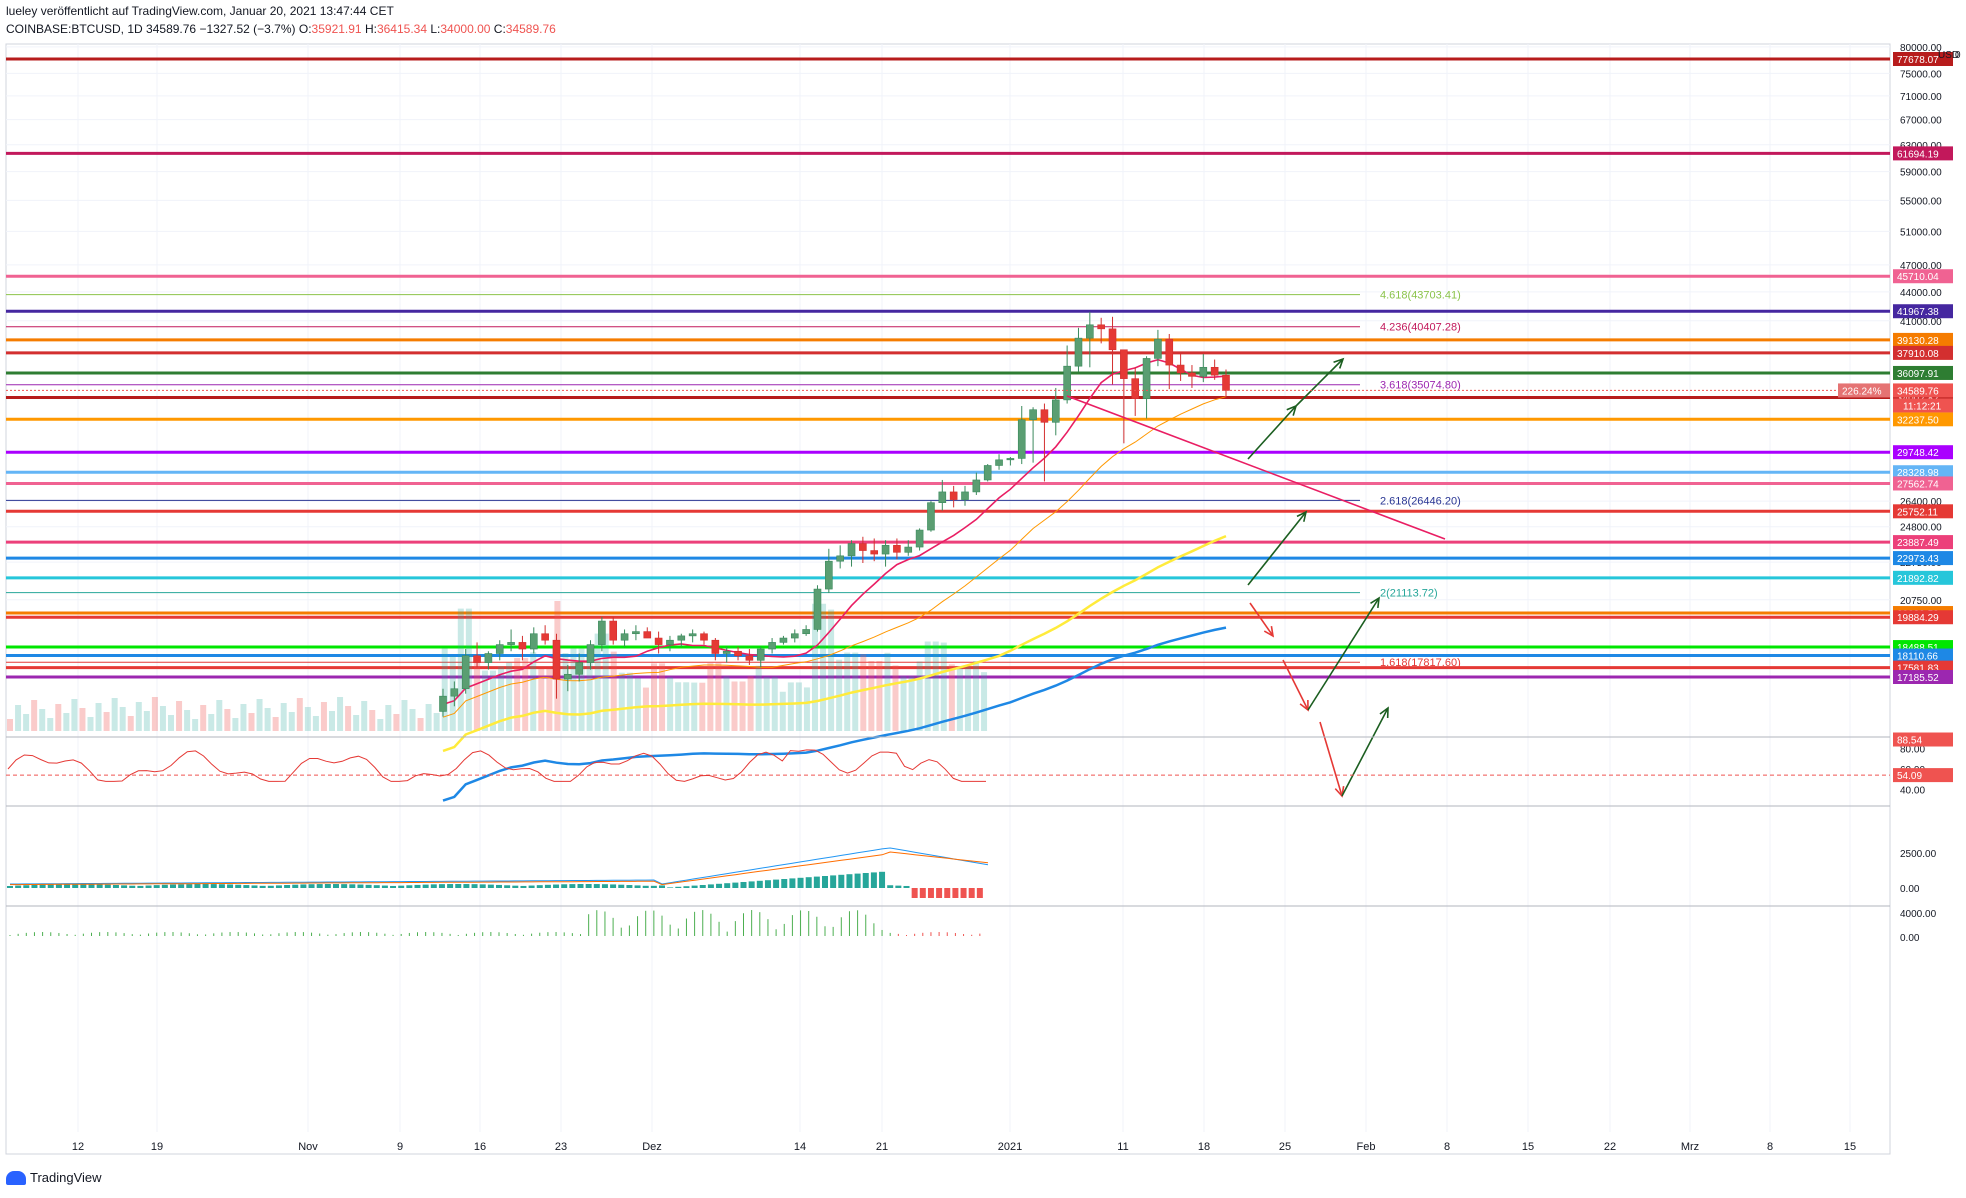  What do you see at coordinates (1420, 328) in the screenshot?
I see `fib-label: 4.236(40407.28)` at bounding box center [1420, 328].